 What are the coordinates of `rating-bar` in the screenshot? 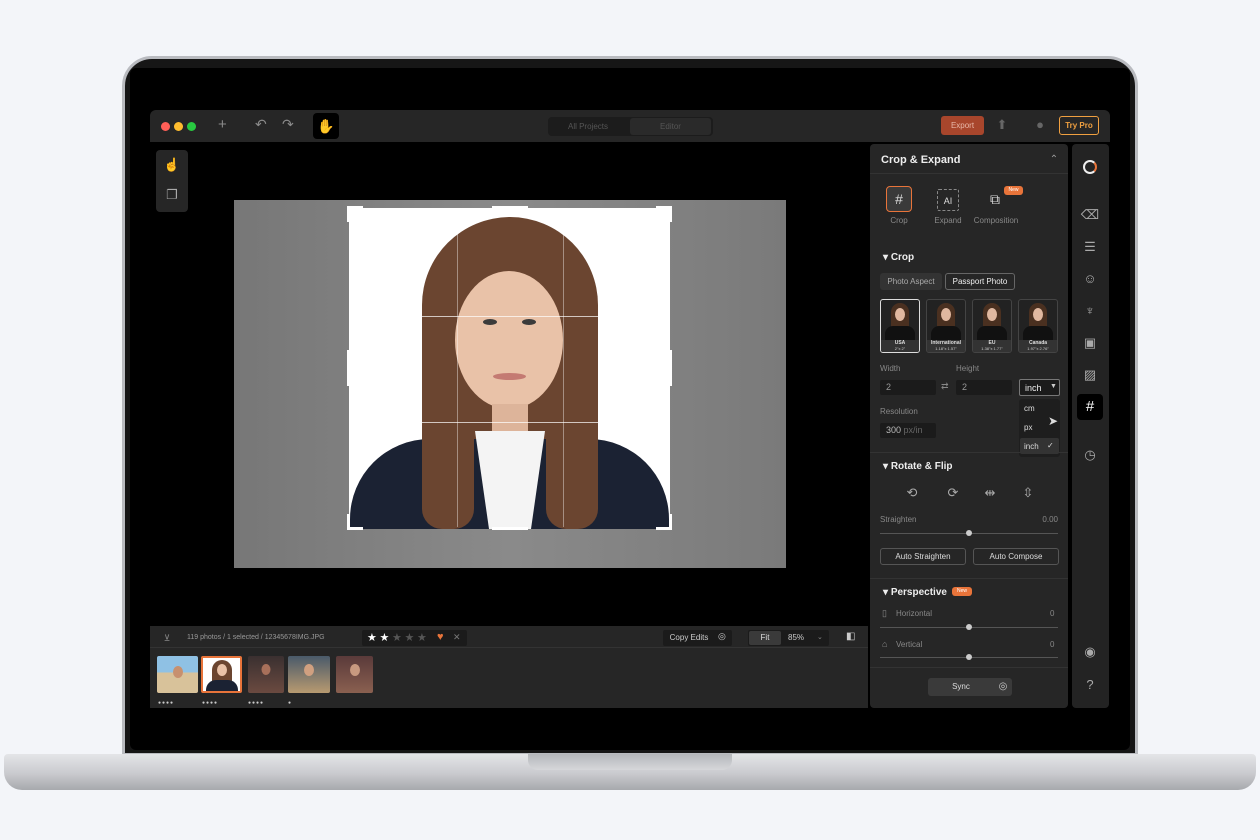 It's located at (414, 638).